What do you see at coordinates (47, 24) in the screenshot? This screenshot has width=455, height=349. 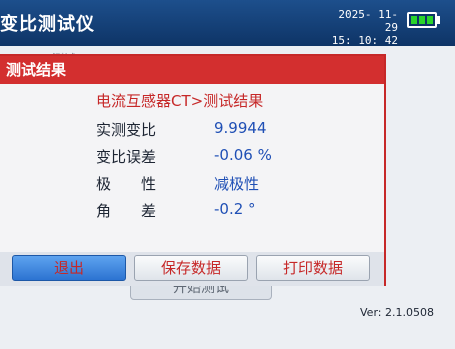 I see `app-title: 变比测试仪` at bounding box center [47, 24].